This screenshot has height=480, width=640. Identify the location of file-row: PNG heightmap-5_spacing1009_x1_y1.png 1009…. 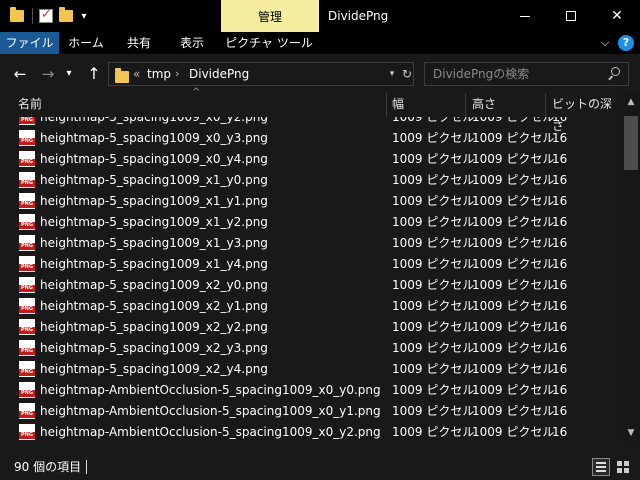
(311, 201).